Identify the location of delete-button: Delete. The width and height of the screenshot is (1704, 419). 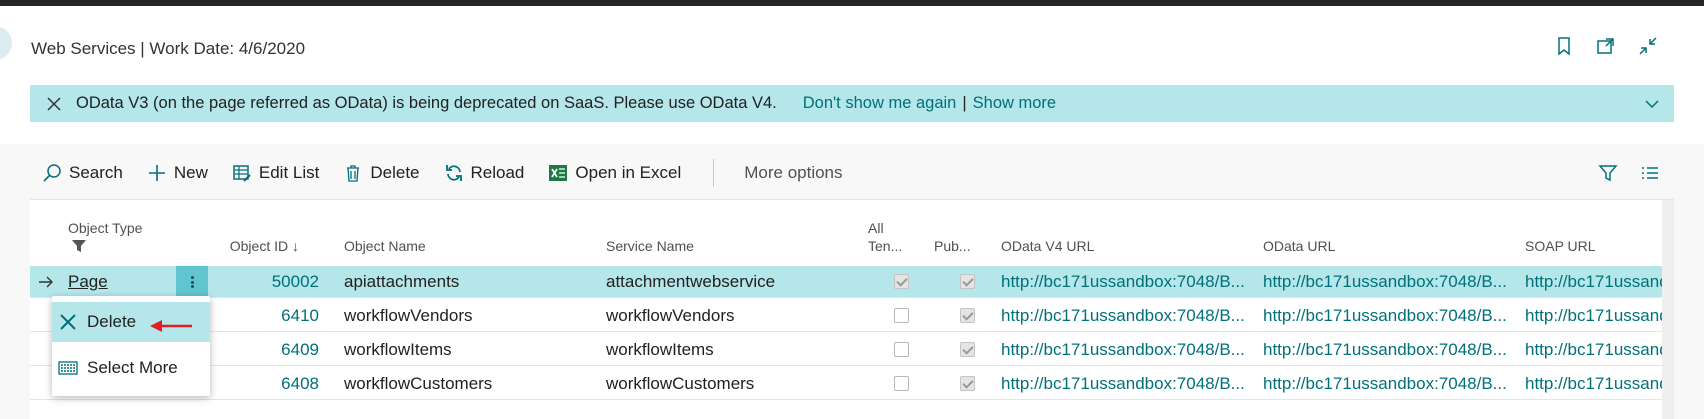
(381, 173).